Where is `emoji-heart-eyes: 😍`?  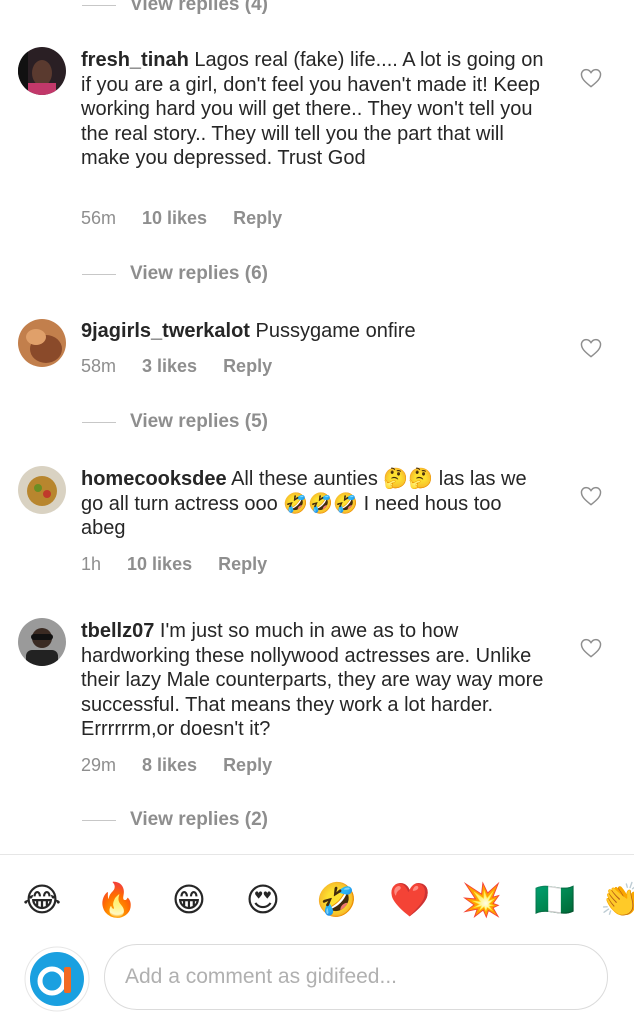 emoji-heart-eyes: 😍 is located at coordinates (263, 900).